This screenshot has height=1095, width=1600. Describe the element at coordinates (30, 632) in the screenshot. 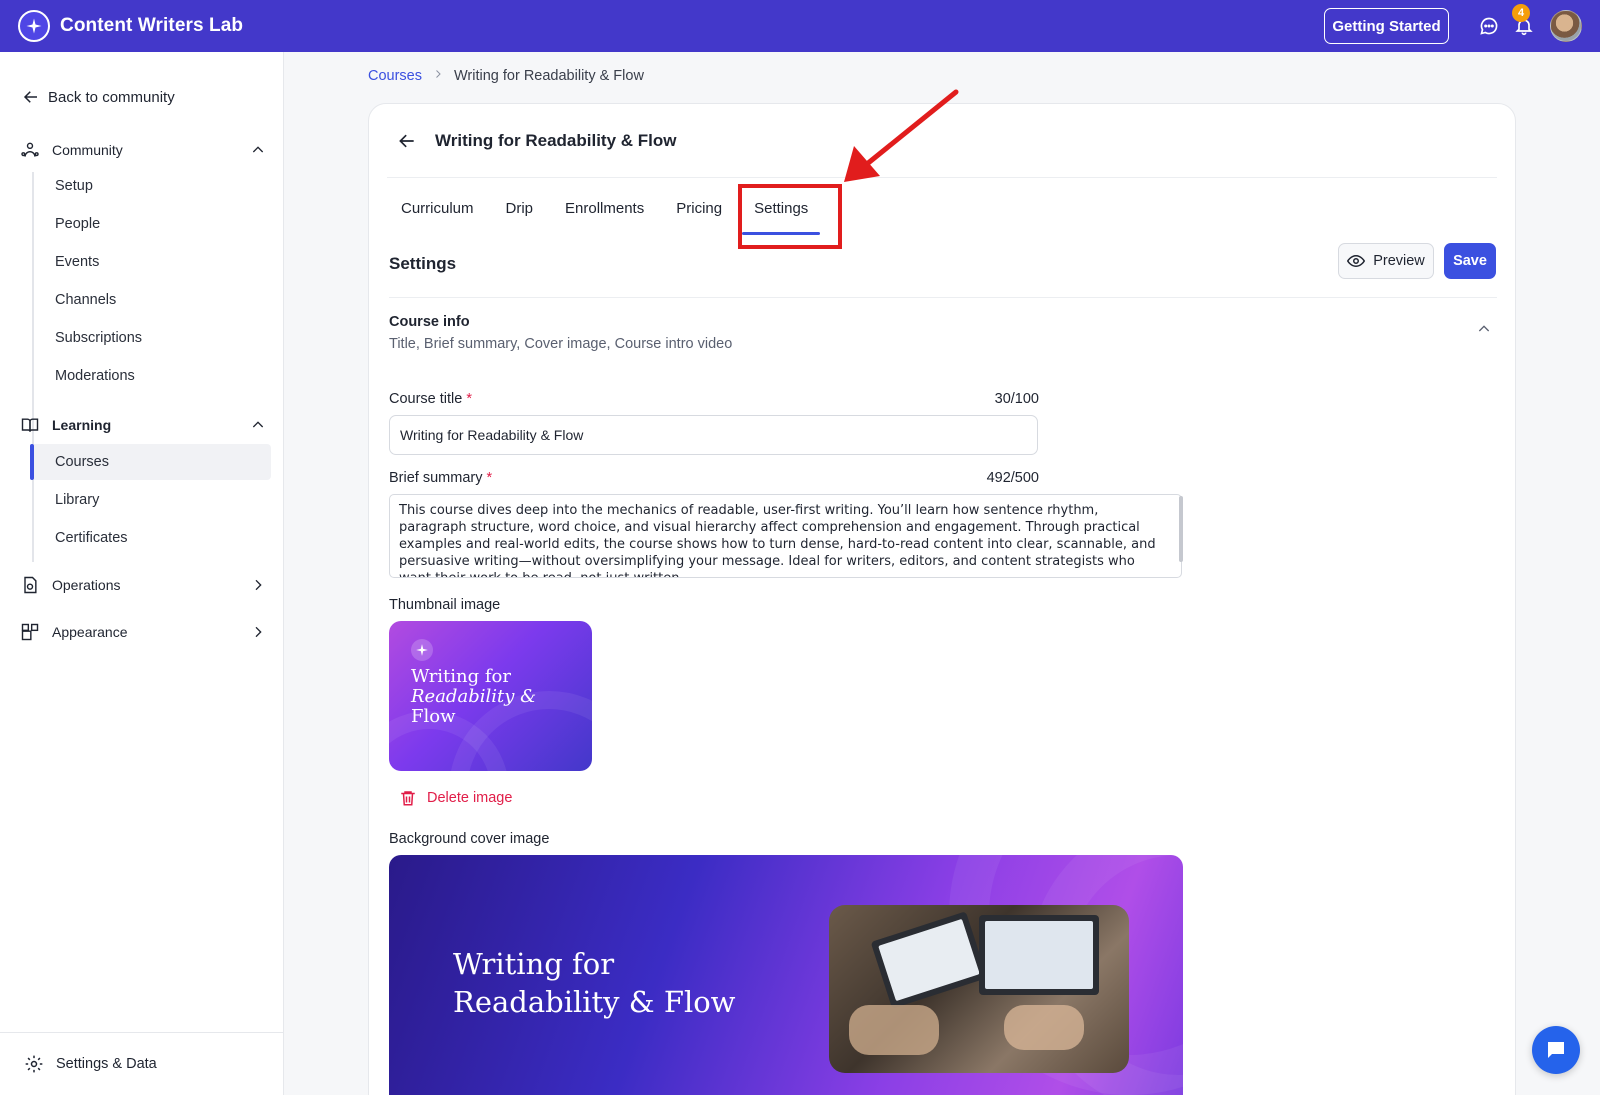

I see `appearance-icon` at that location.